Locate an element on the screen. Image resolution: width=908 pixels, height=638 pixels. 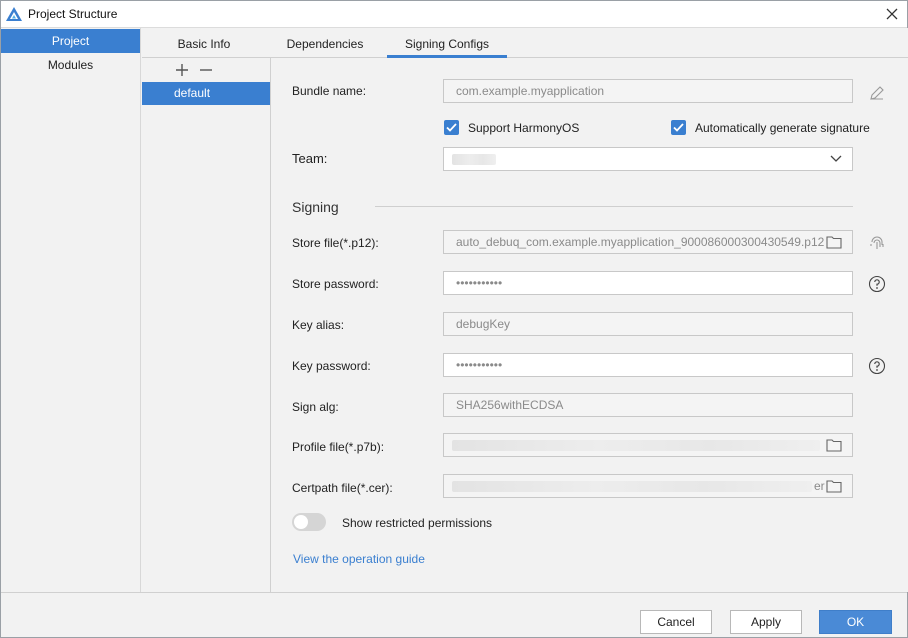
support-harmonyos-checkbox is located at coordinates (451, 127).